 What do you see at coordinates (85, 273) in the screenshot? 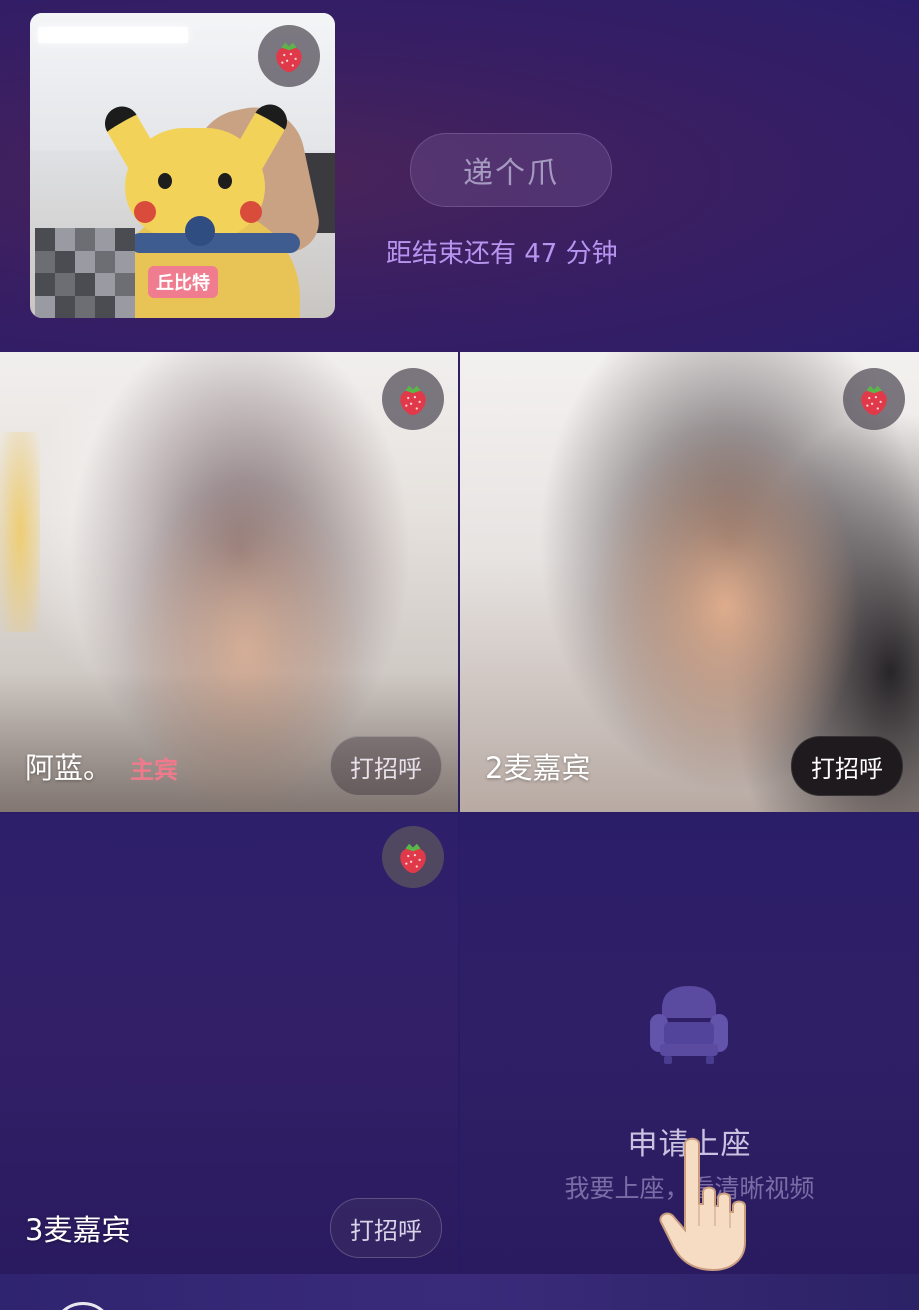
I see `privacy-mosaic` at bounding box center [85, 273].